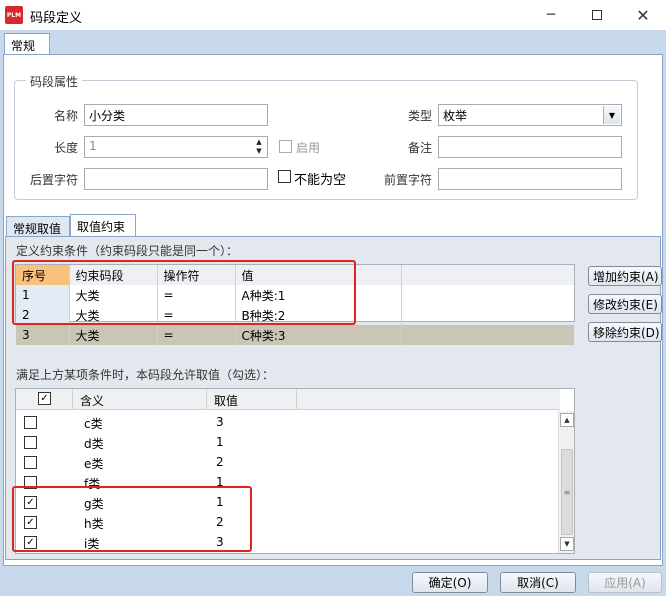 The width and height of the screenshot is (666, 596). I want to click on tab-general-label: 常规, so click(23, 46).